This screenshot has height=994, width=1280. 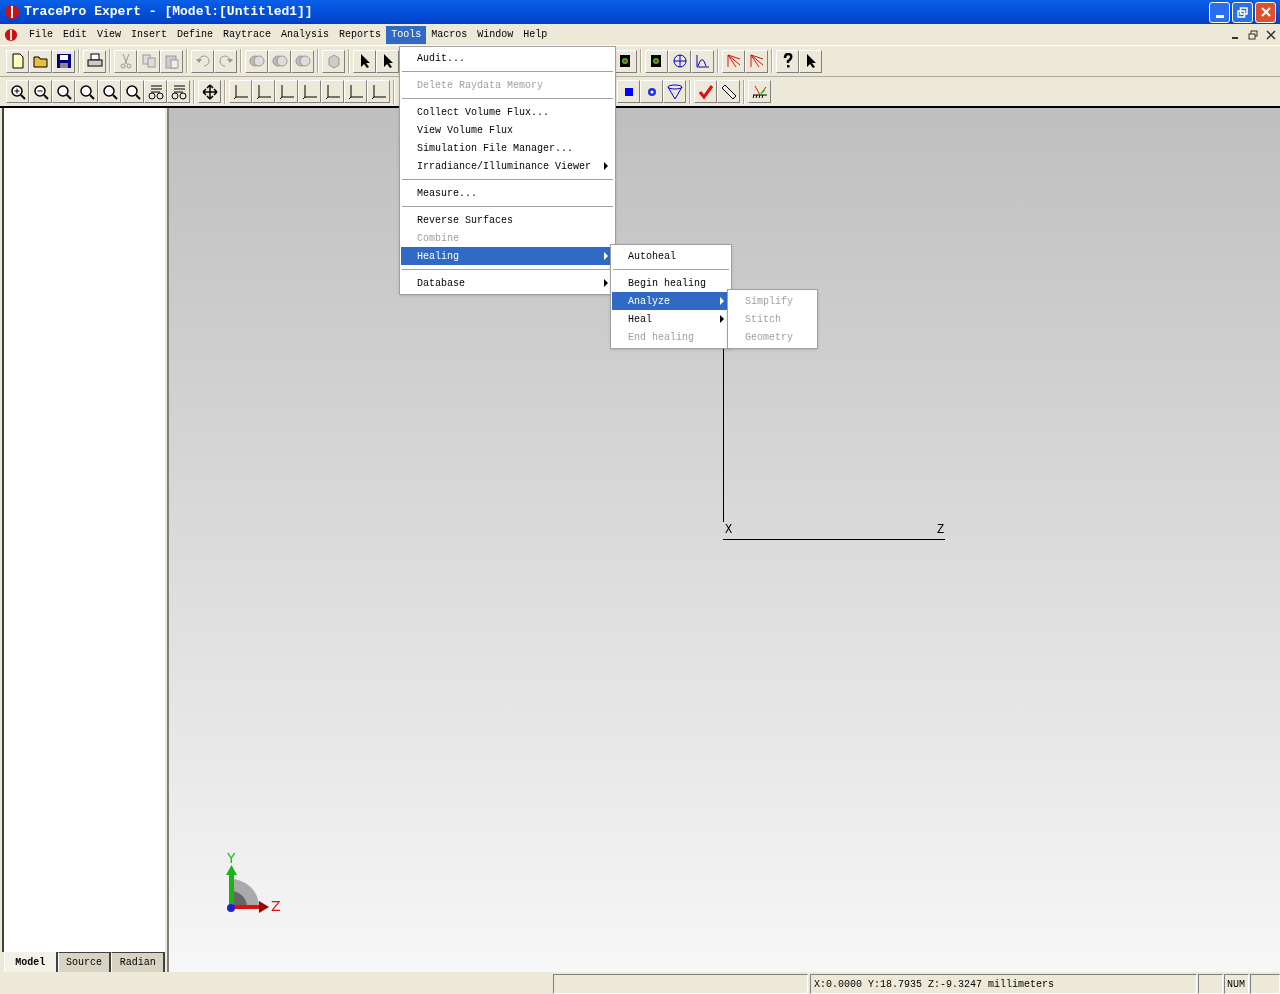 I want to click on scissors-icon, so click(x=125, y=61).